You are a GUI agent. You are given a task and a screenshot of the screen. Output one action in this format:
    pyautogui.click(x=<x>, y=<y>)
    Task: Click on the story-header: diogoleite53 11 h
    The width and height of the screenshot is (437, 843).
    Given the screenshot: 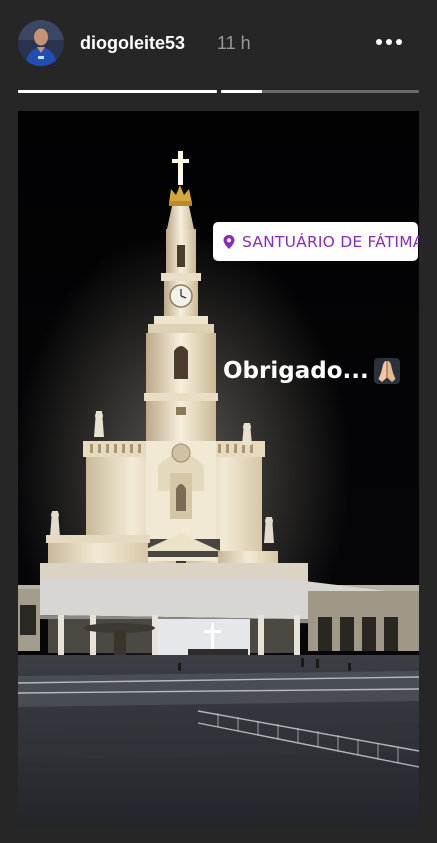 What is the action you would take?
    pyautogui.click(x=218, y=44)
    